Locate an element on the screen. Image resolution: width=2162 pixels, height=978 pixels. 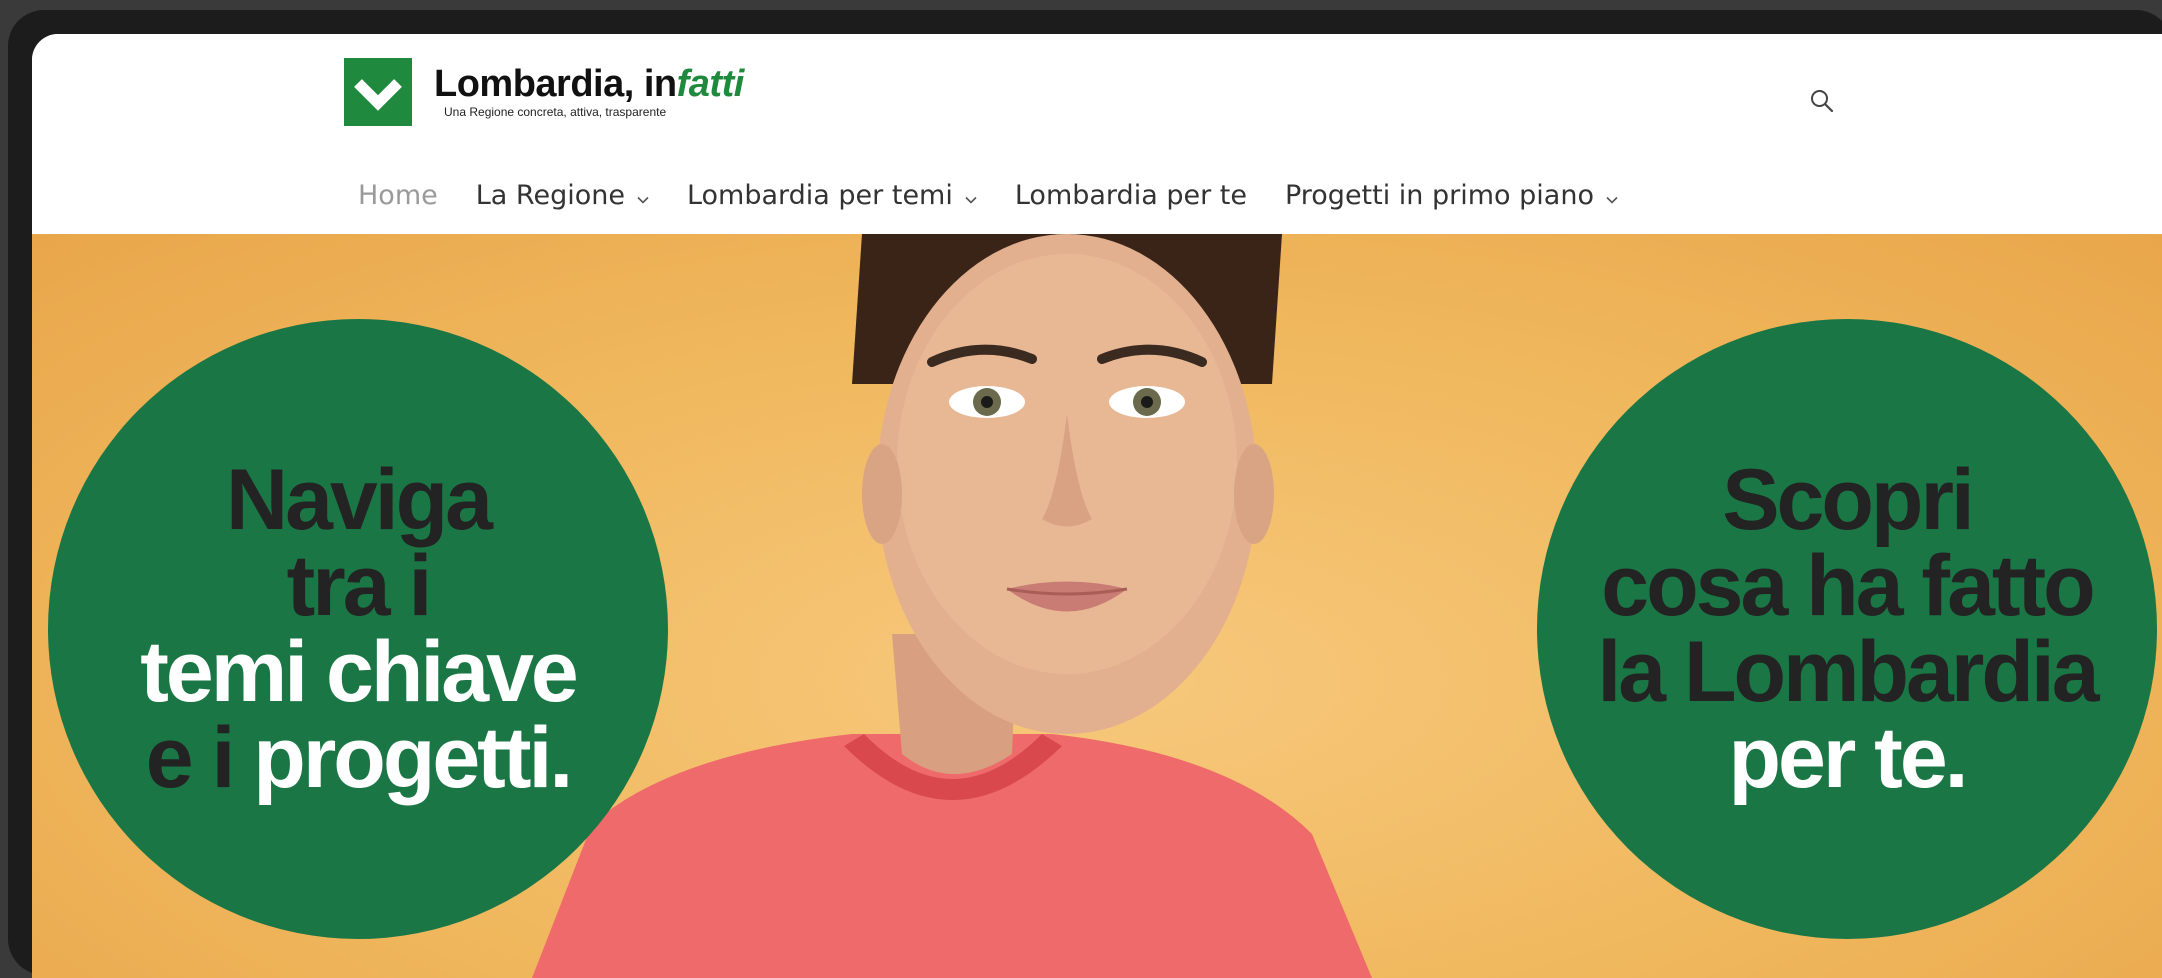
logo-check-icon is located at coordinates (378, 92).